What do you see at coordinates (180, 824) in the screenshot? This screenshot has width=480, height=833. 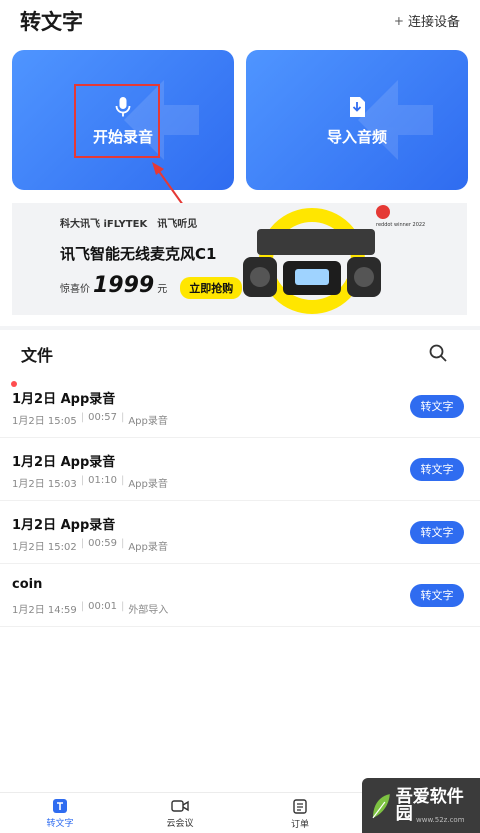 I see `tab-label: 云会议` at bounding box center [180, 824].